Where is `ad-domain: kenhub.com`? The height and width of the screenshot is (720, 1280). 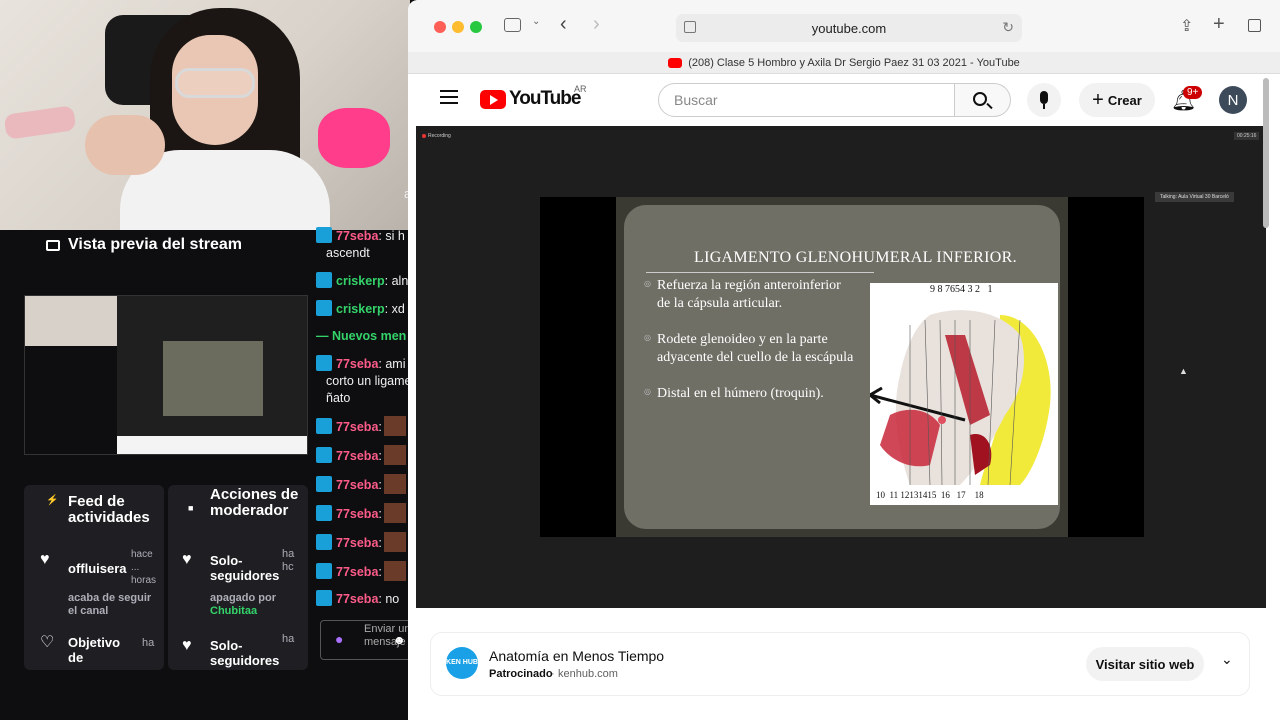 ad-domain: kenhub.com is located at coordinates (588, 674).